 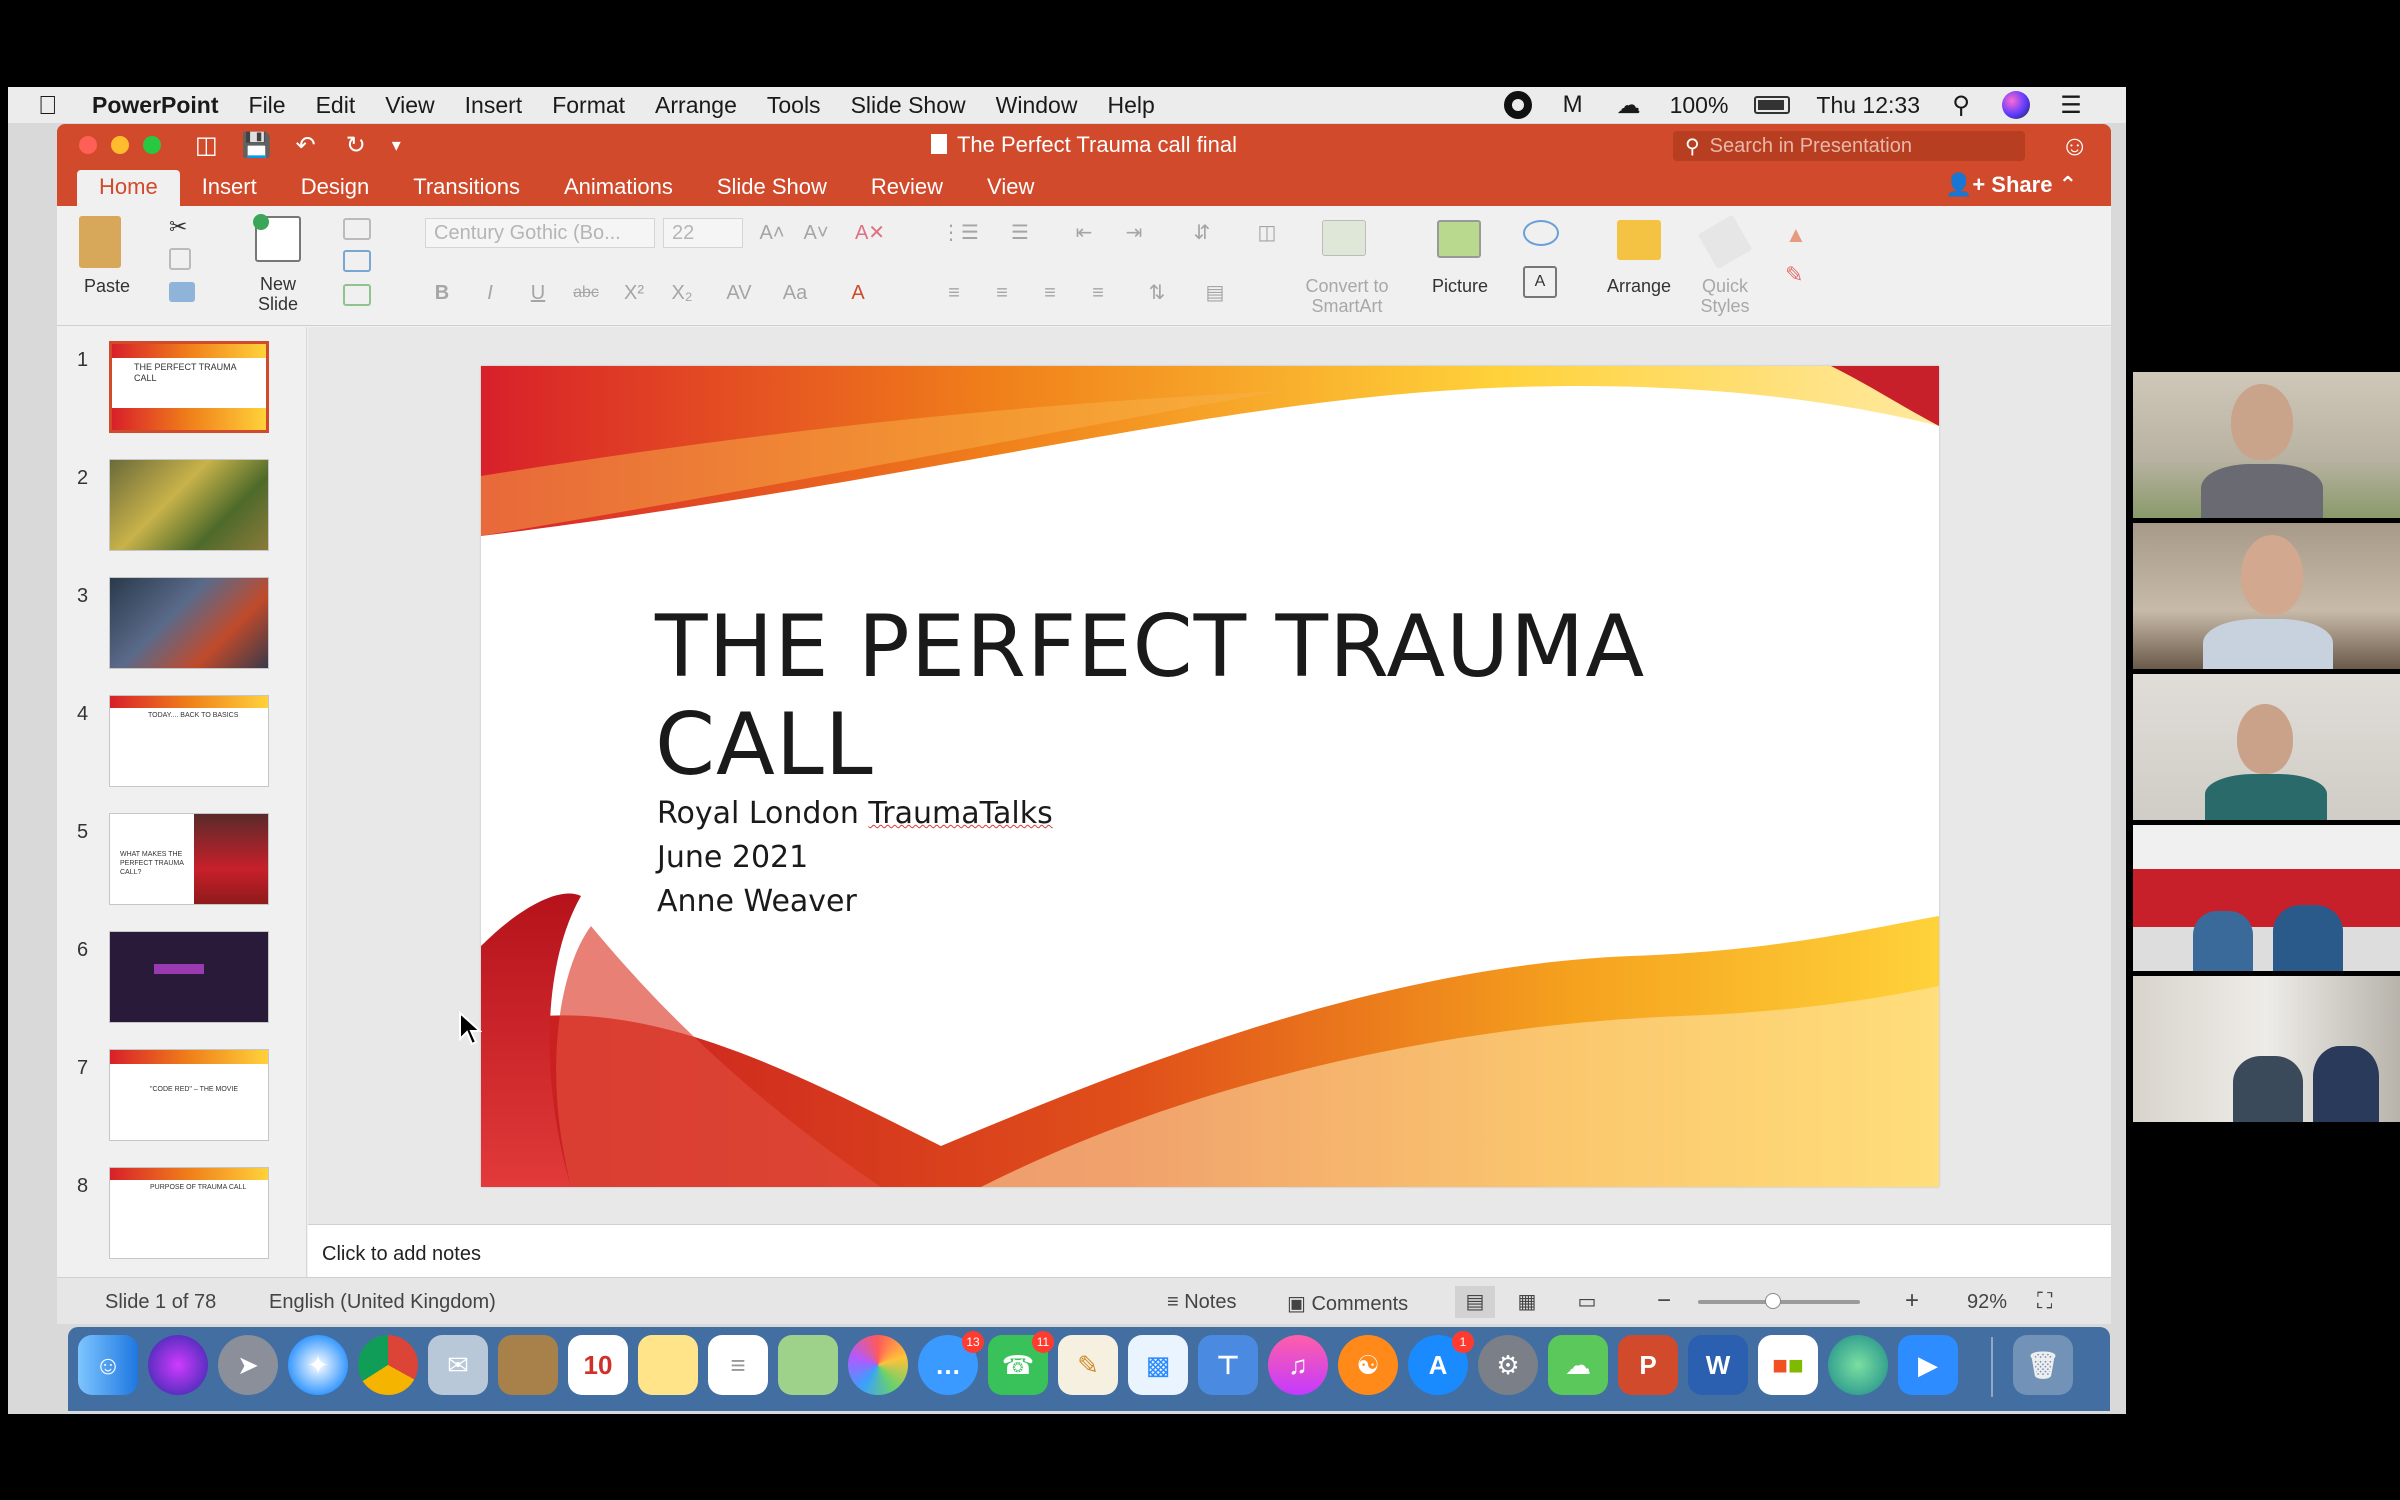 I want to click on reading-view-icon: ▭, so click(x=1587, y=1302).